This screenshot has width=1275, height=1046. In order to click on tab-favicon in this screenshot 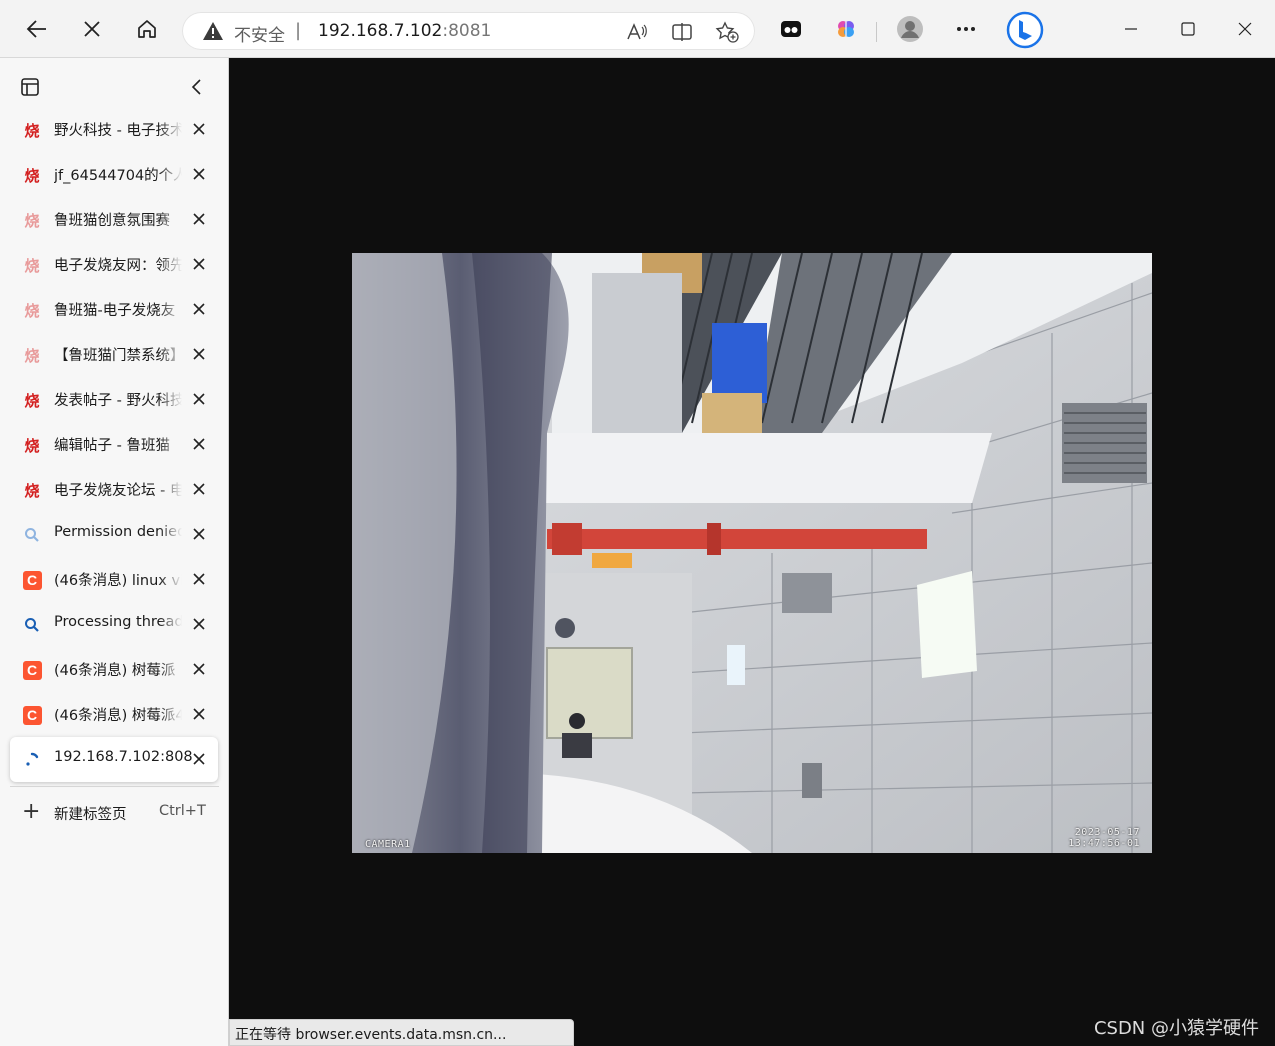, I will do `click(32, 625)`.